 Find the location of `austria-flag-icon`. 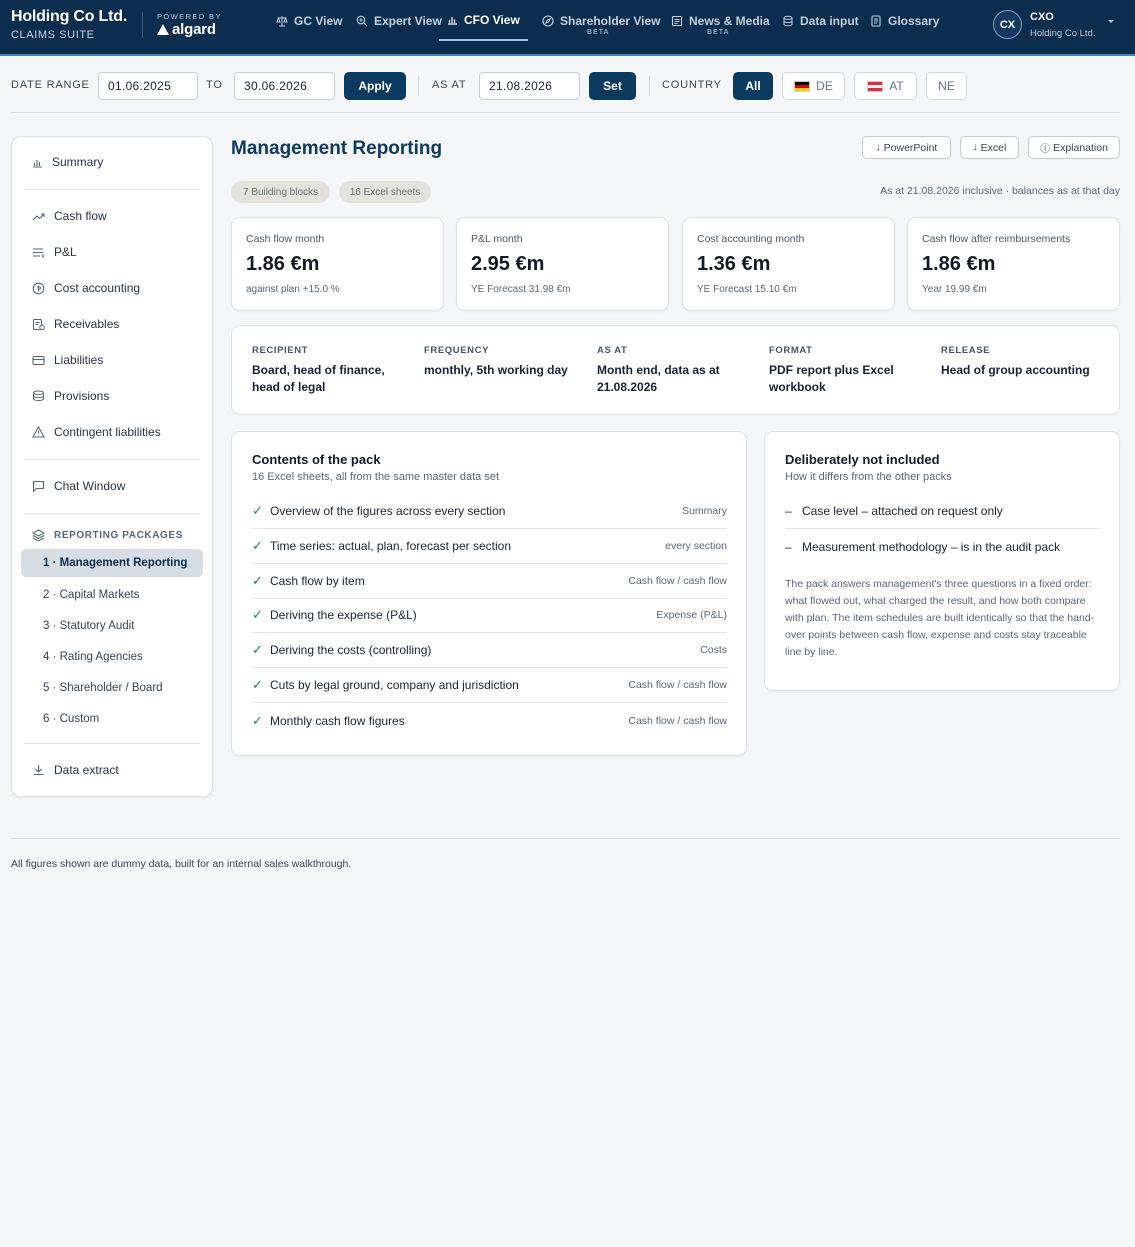

austria-flag-icon is located at coordinates (875, 86).